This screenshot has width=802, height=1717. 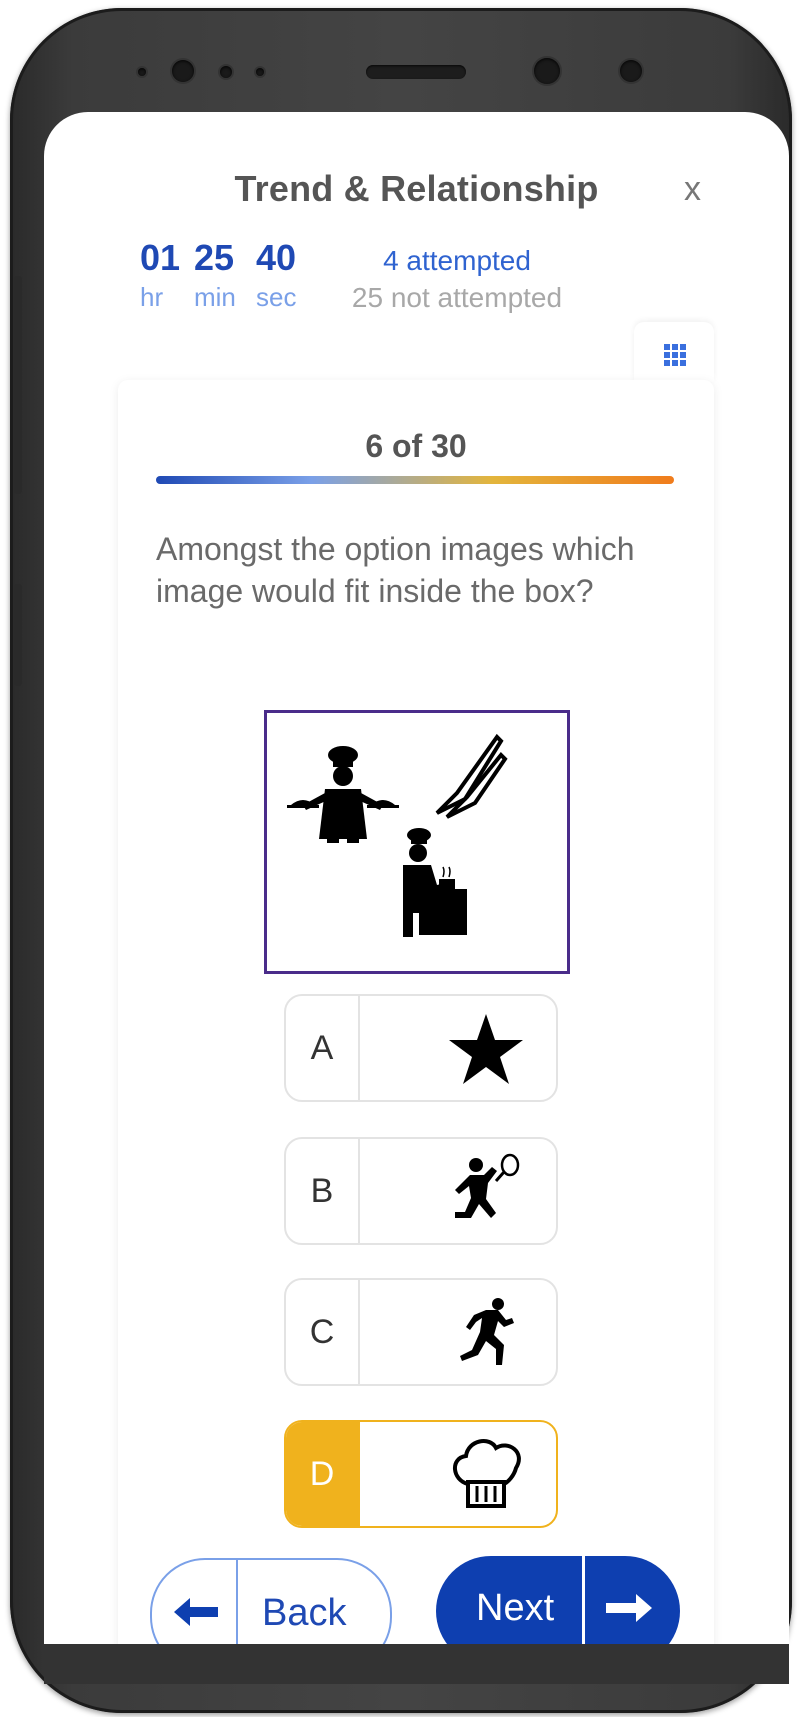 I want to click on option-b: B, so click(x=421, y=1191).